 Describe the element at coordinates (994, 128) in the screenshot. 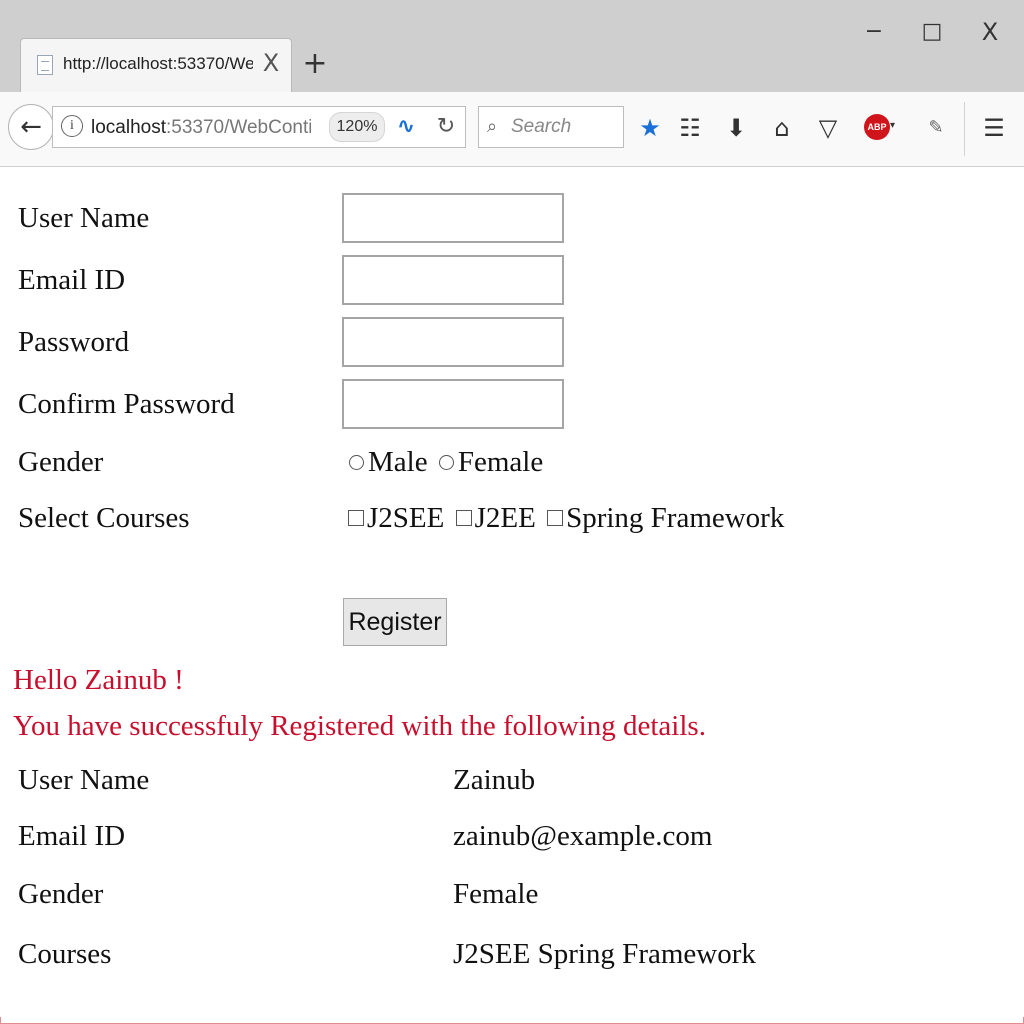

I see `menu-icon: ☰` at that location.